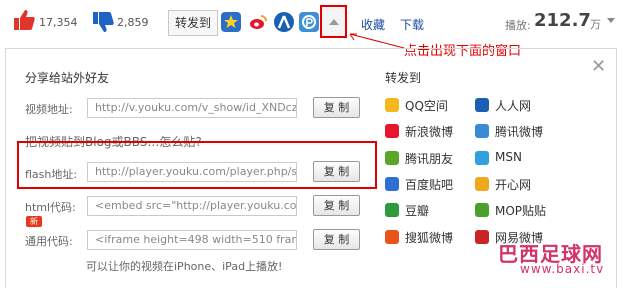 This screenshot has width=623, height=288. Describe the element at coordinates (51, 174) in the screenshot. I see `flash-url-label: flash地址:` at that location.